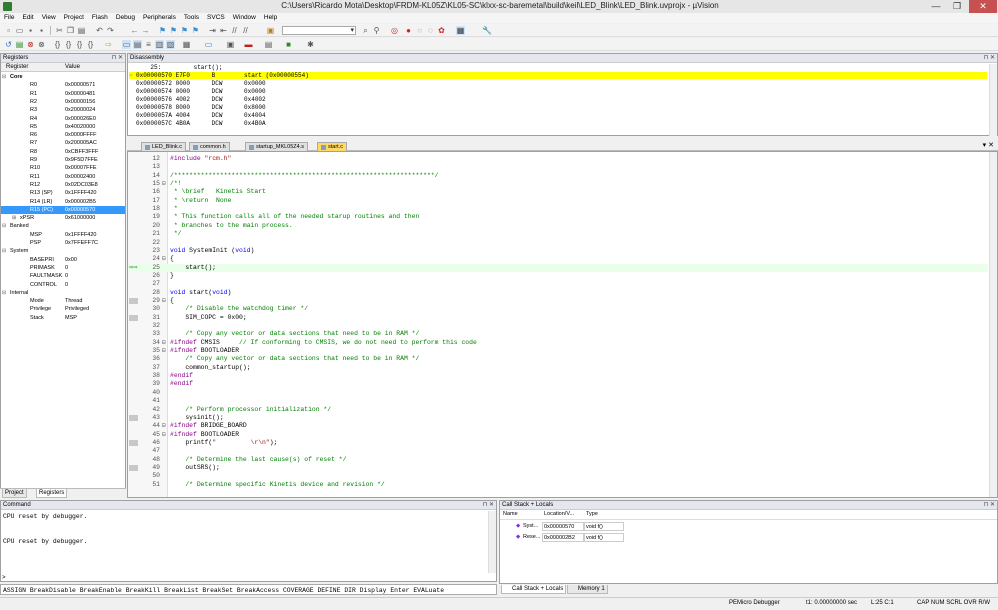 This screenshot has width=998, height=610. Describe the element at coordinates (216, 18) in the screenshot. I see `menu-svcs: SVCS` at that location.